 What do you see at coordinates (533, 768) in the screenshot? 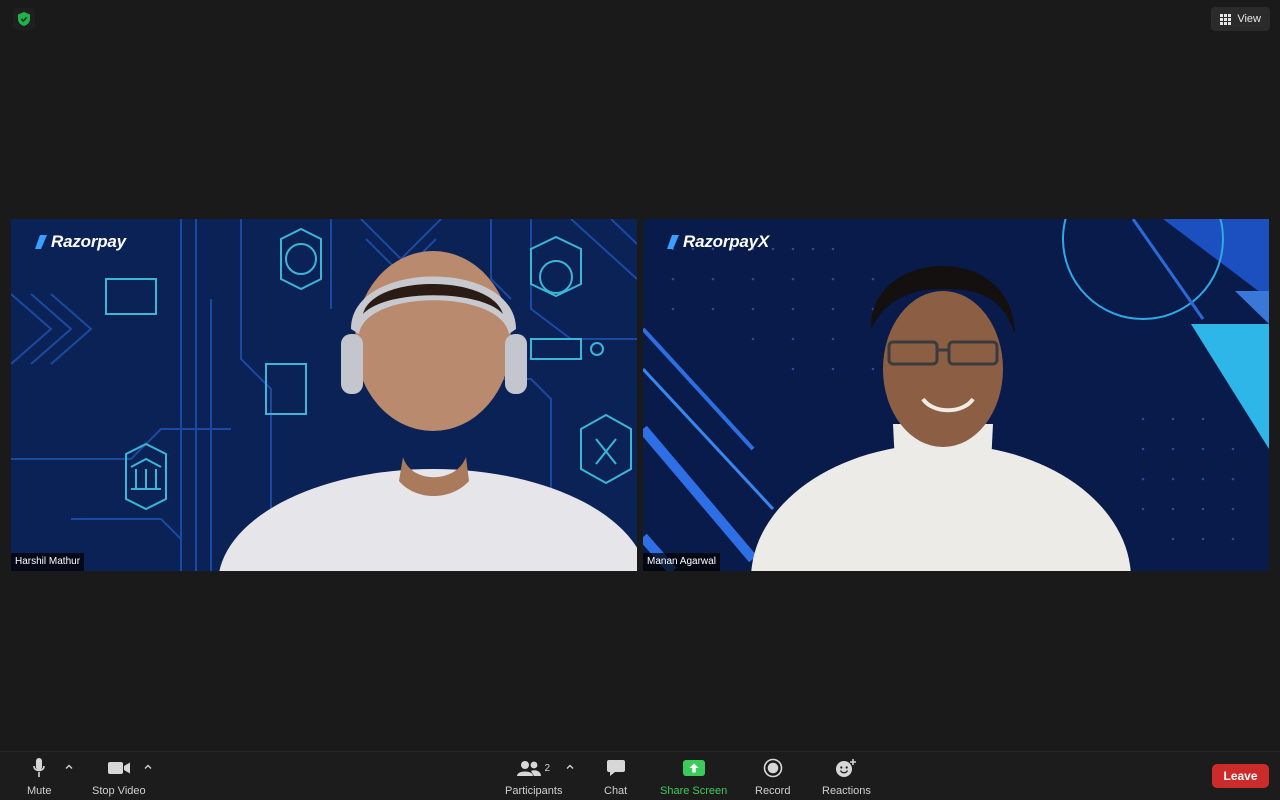
I see `participants-icon: 2` at bounding box center [533, 768].